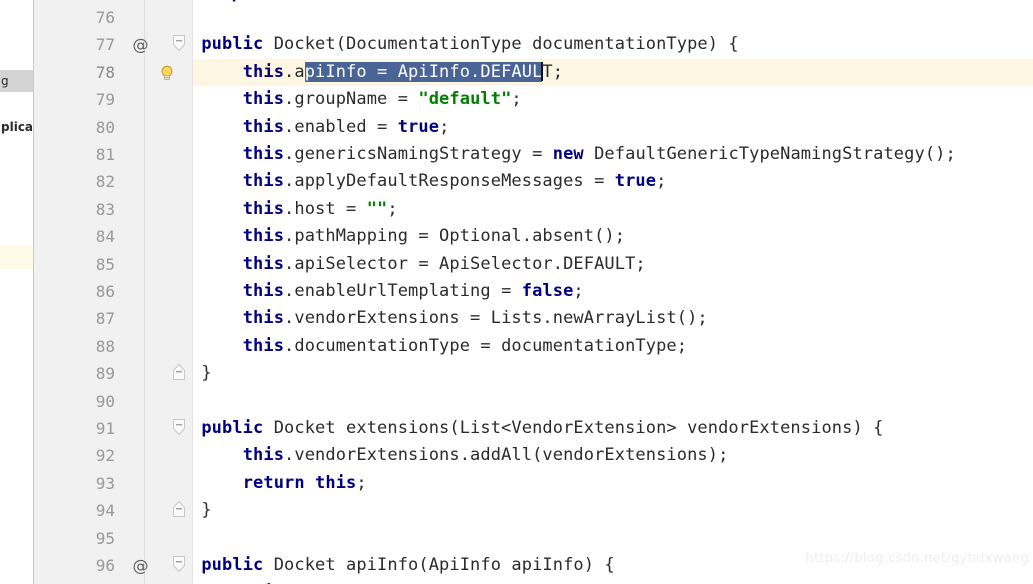  I want to click on line-number: 97, so click(74, 581).